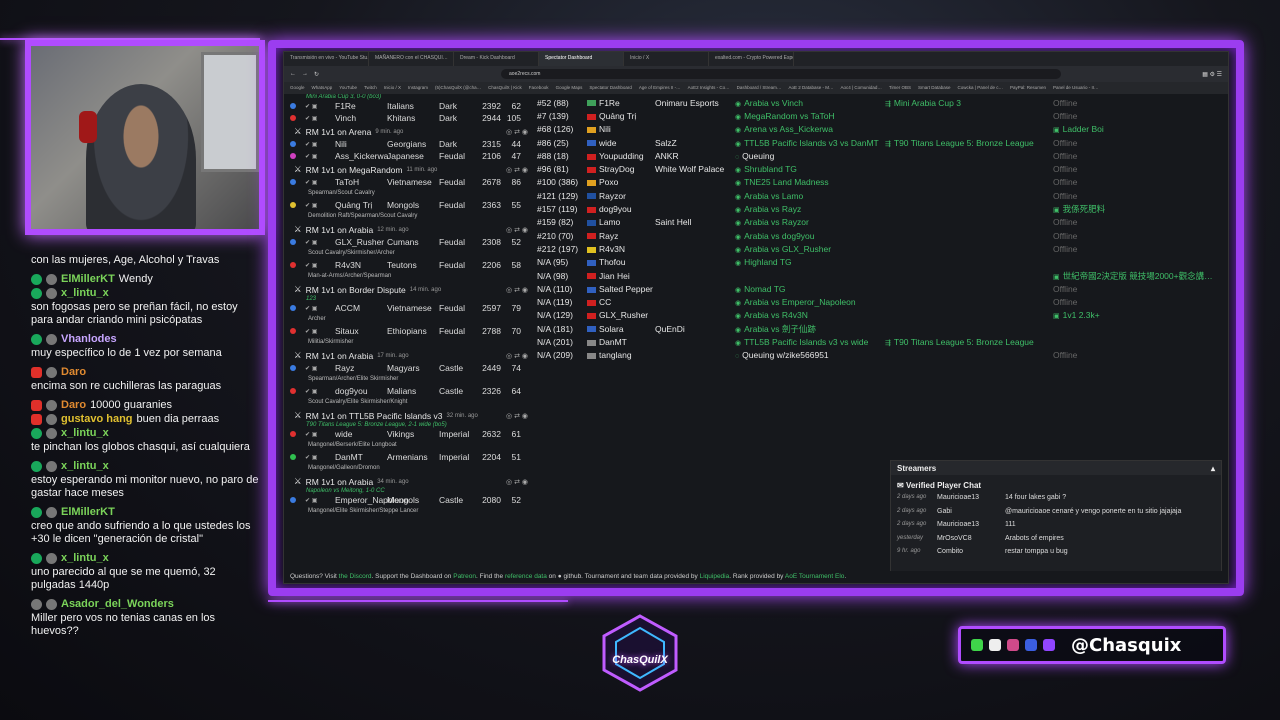  Describe the element at coordinates (810, 249) in the screenshot. I see `player-status: ◉ Arabia vs GLX_Rusher` at that location.